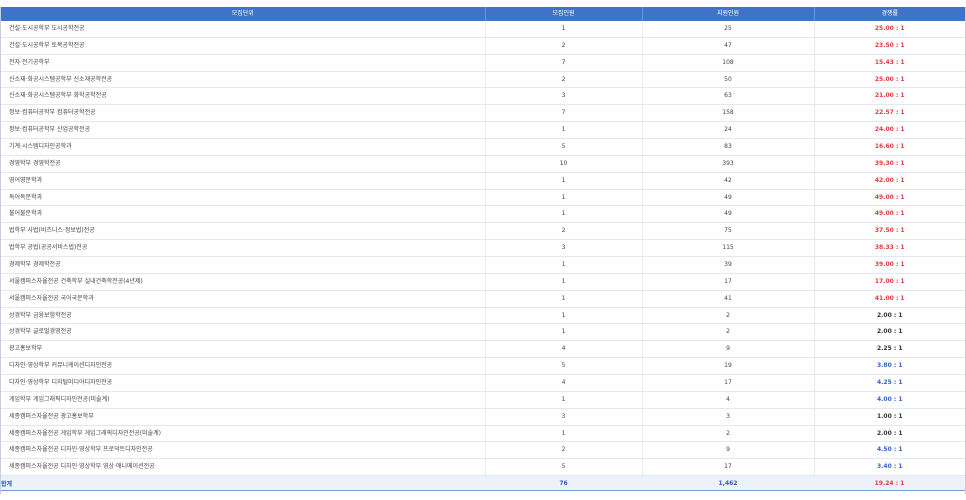  I want to click on applicants-cell: 50, so click(727, 79).